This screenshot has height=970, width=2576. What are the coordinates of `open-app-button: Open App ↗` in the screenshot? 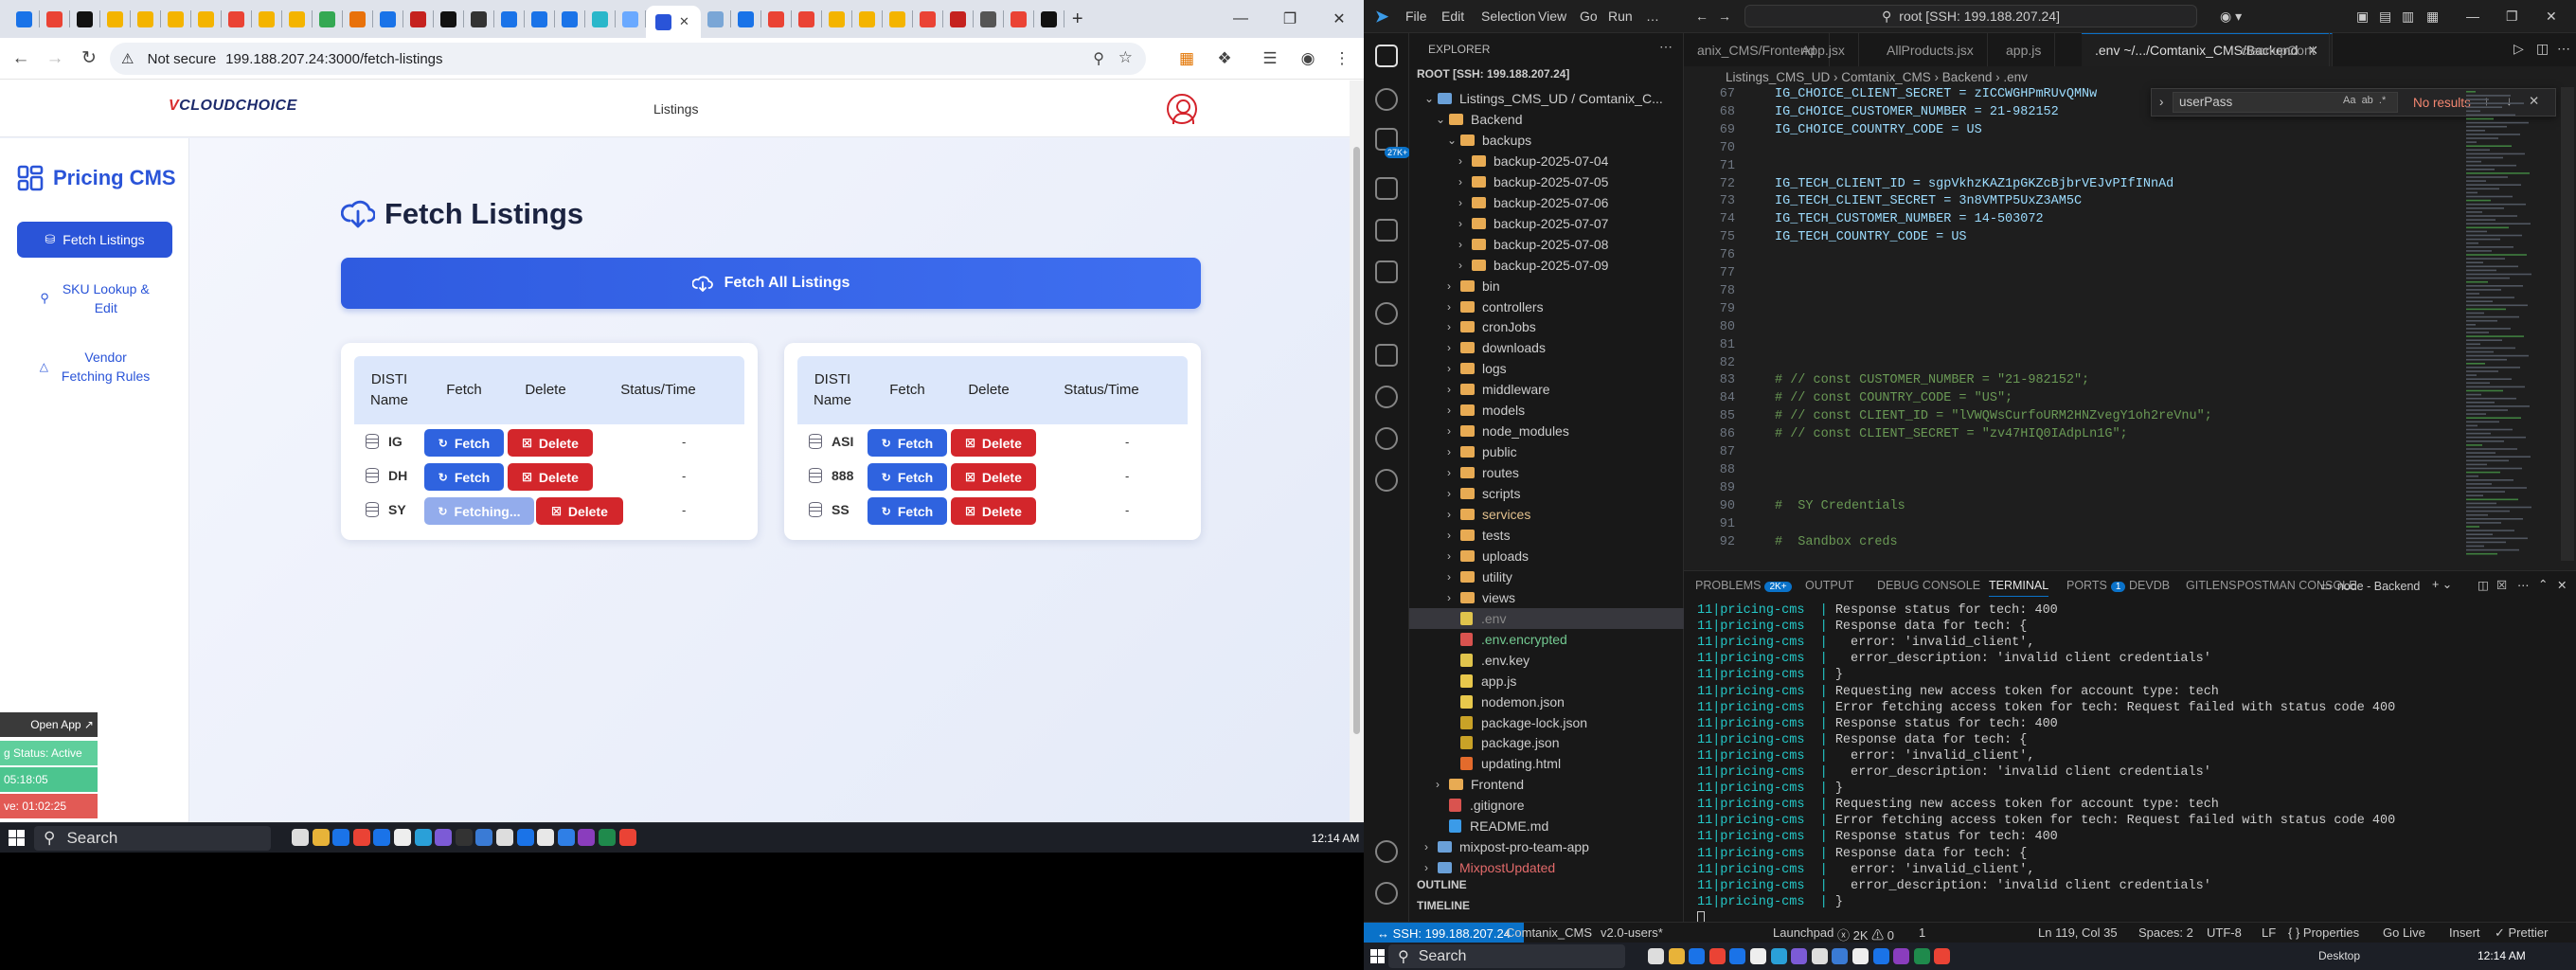 It's located at (49, 724).